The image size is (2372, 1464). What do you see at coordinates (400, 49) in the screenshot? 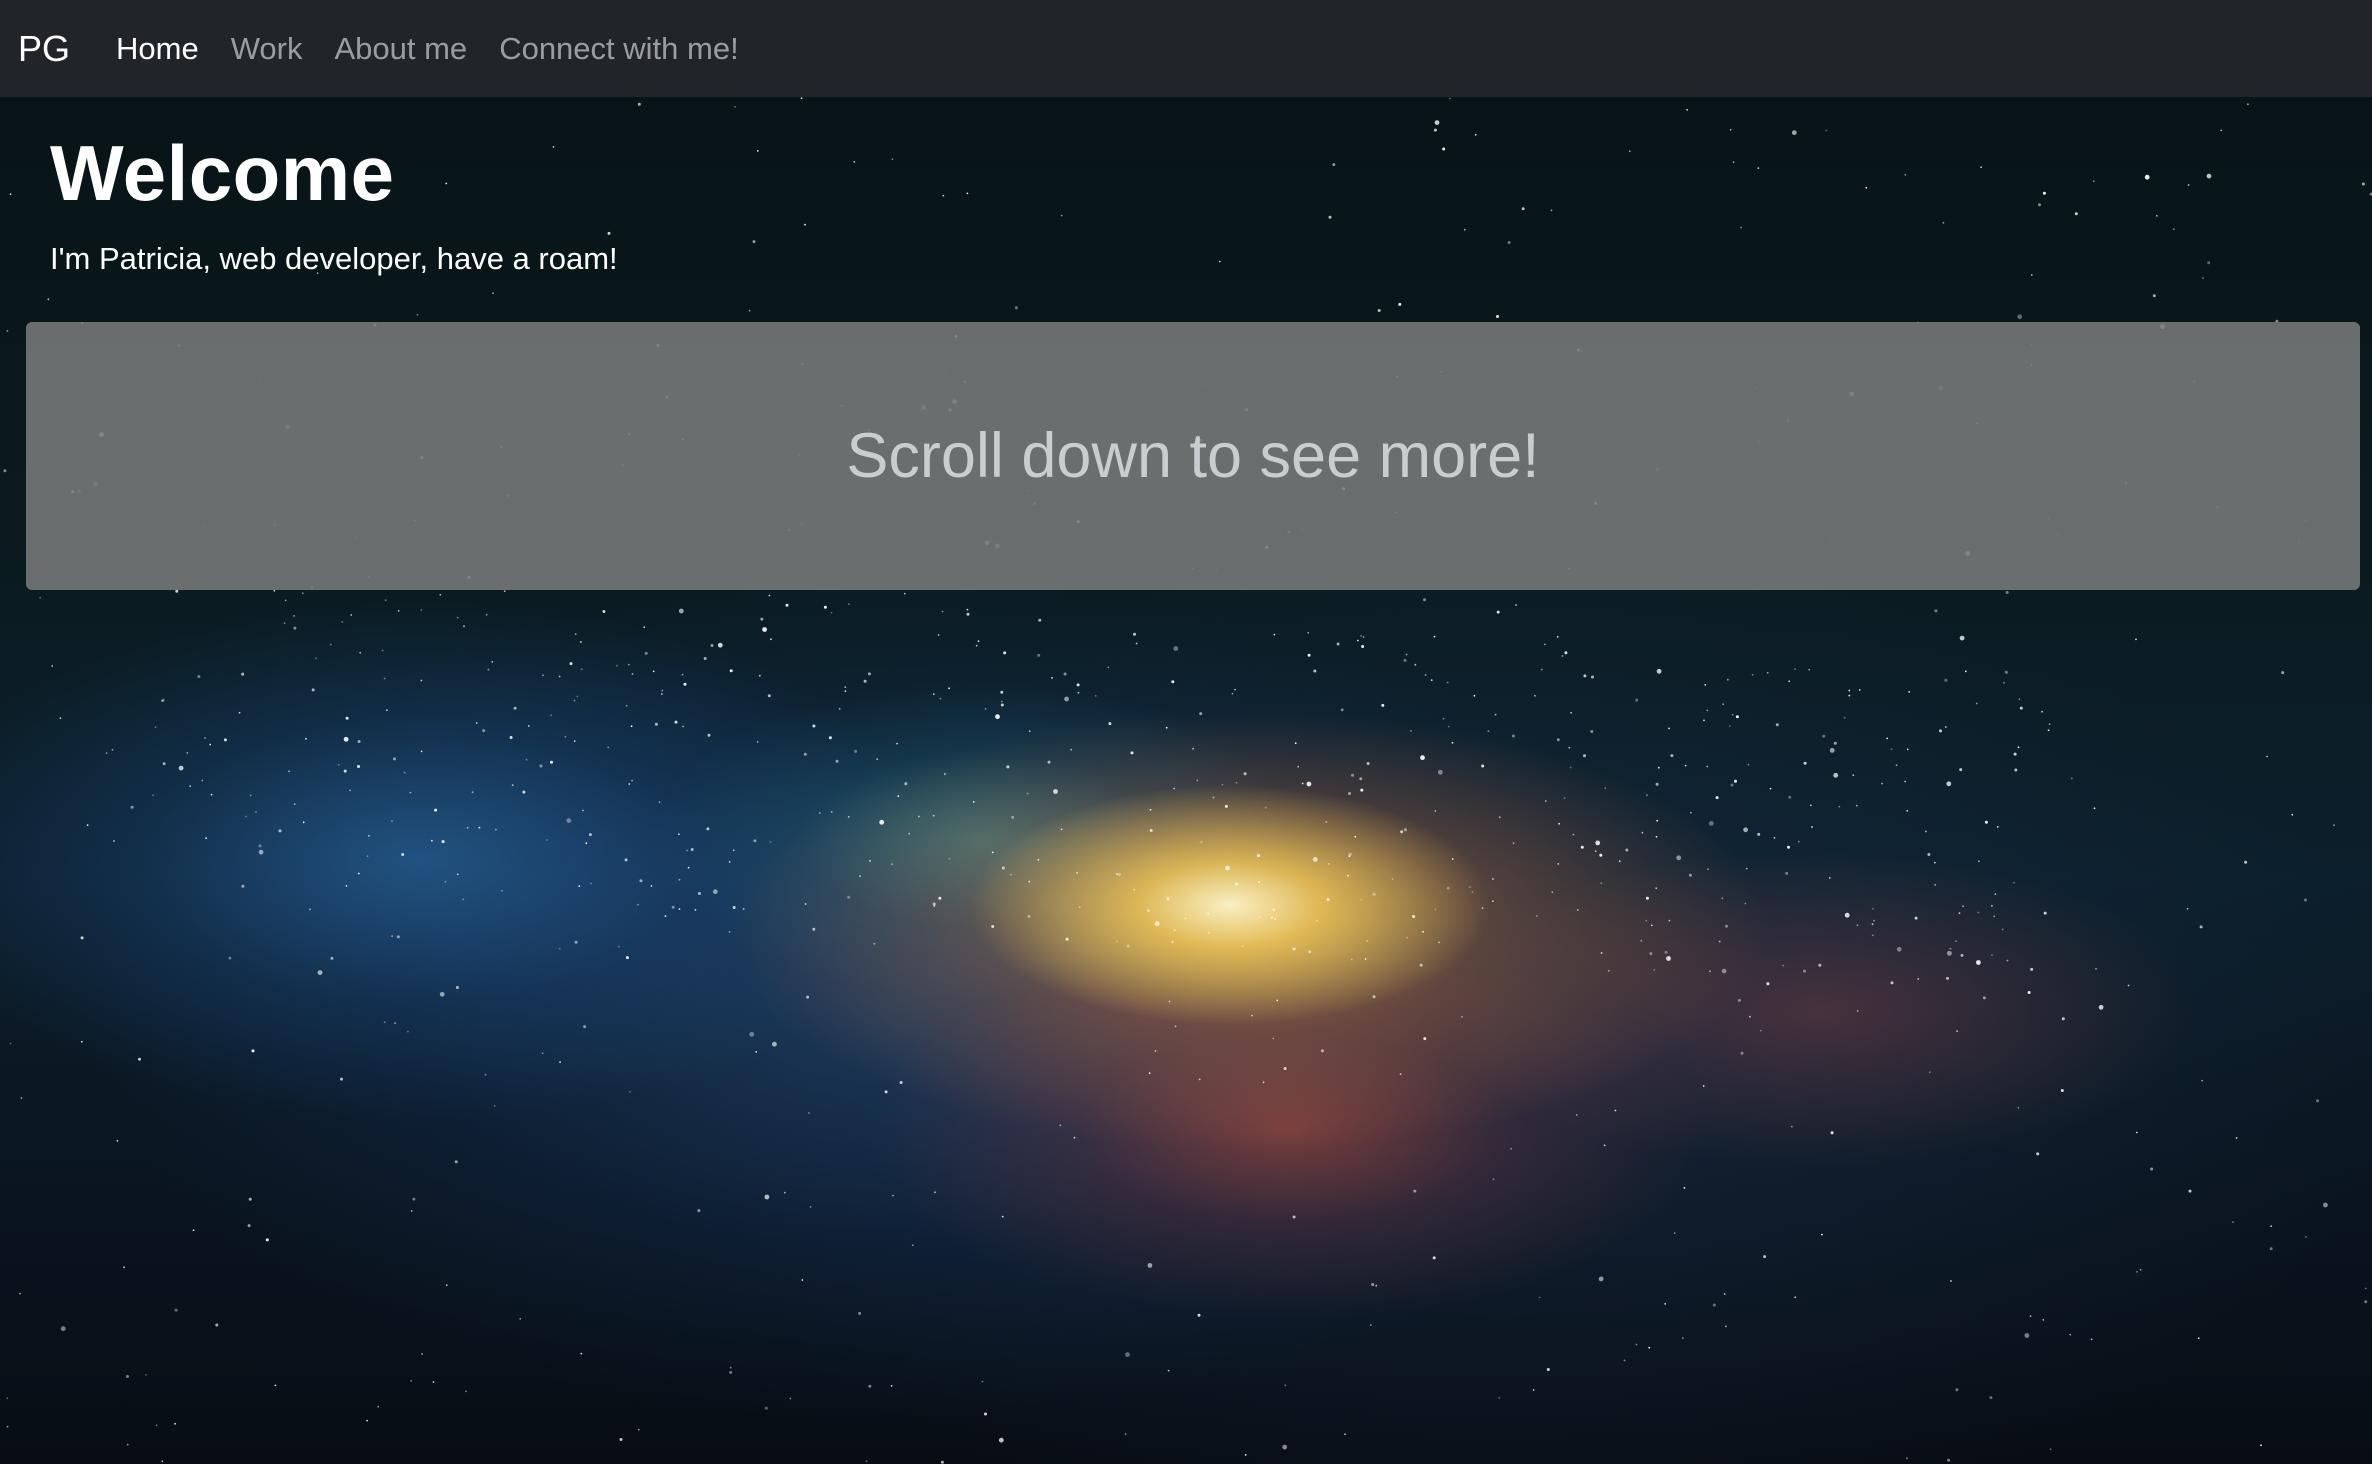
I see `nav-link-about-me: About me` at bounding box center [400, 49].